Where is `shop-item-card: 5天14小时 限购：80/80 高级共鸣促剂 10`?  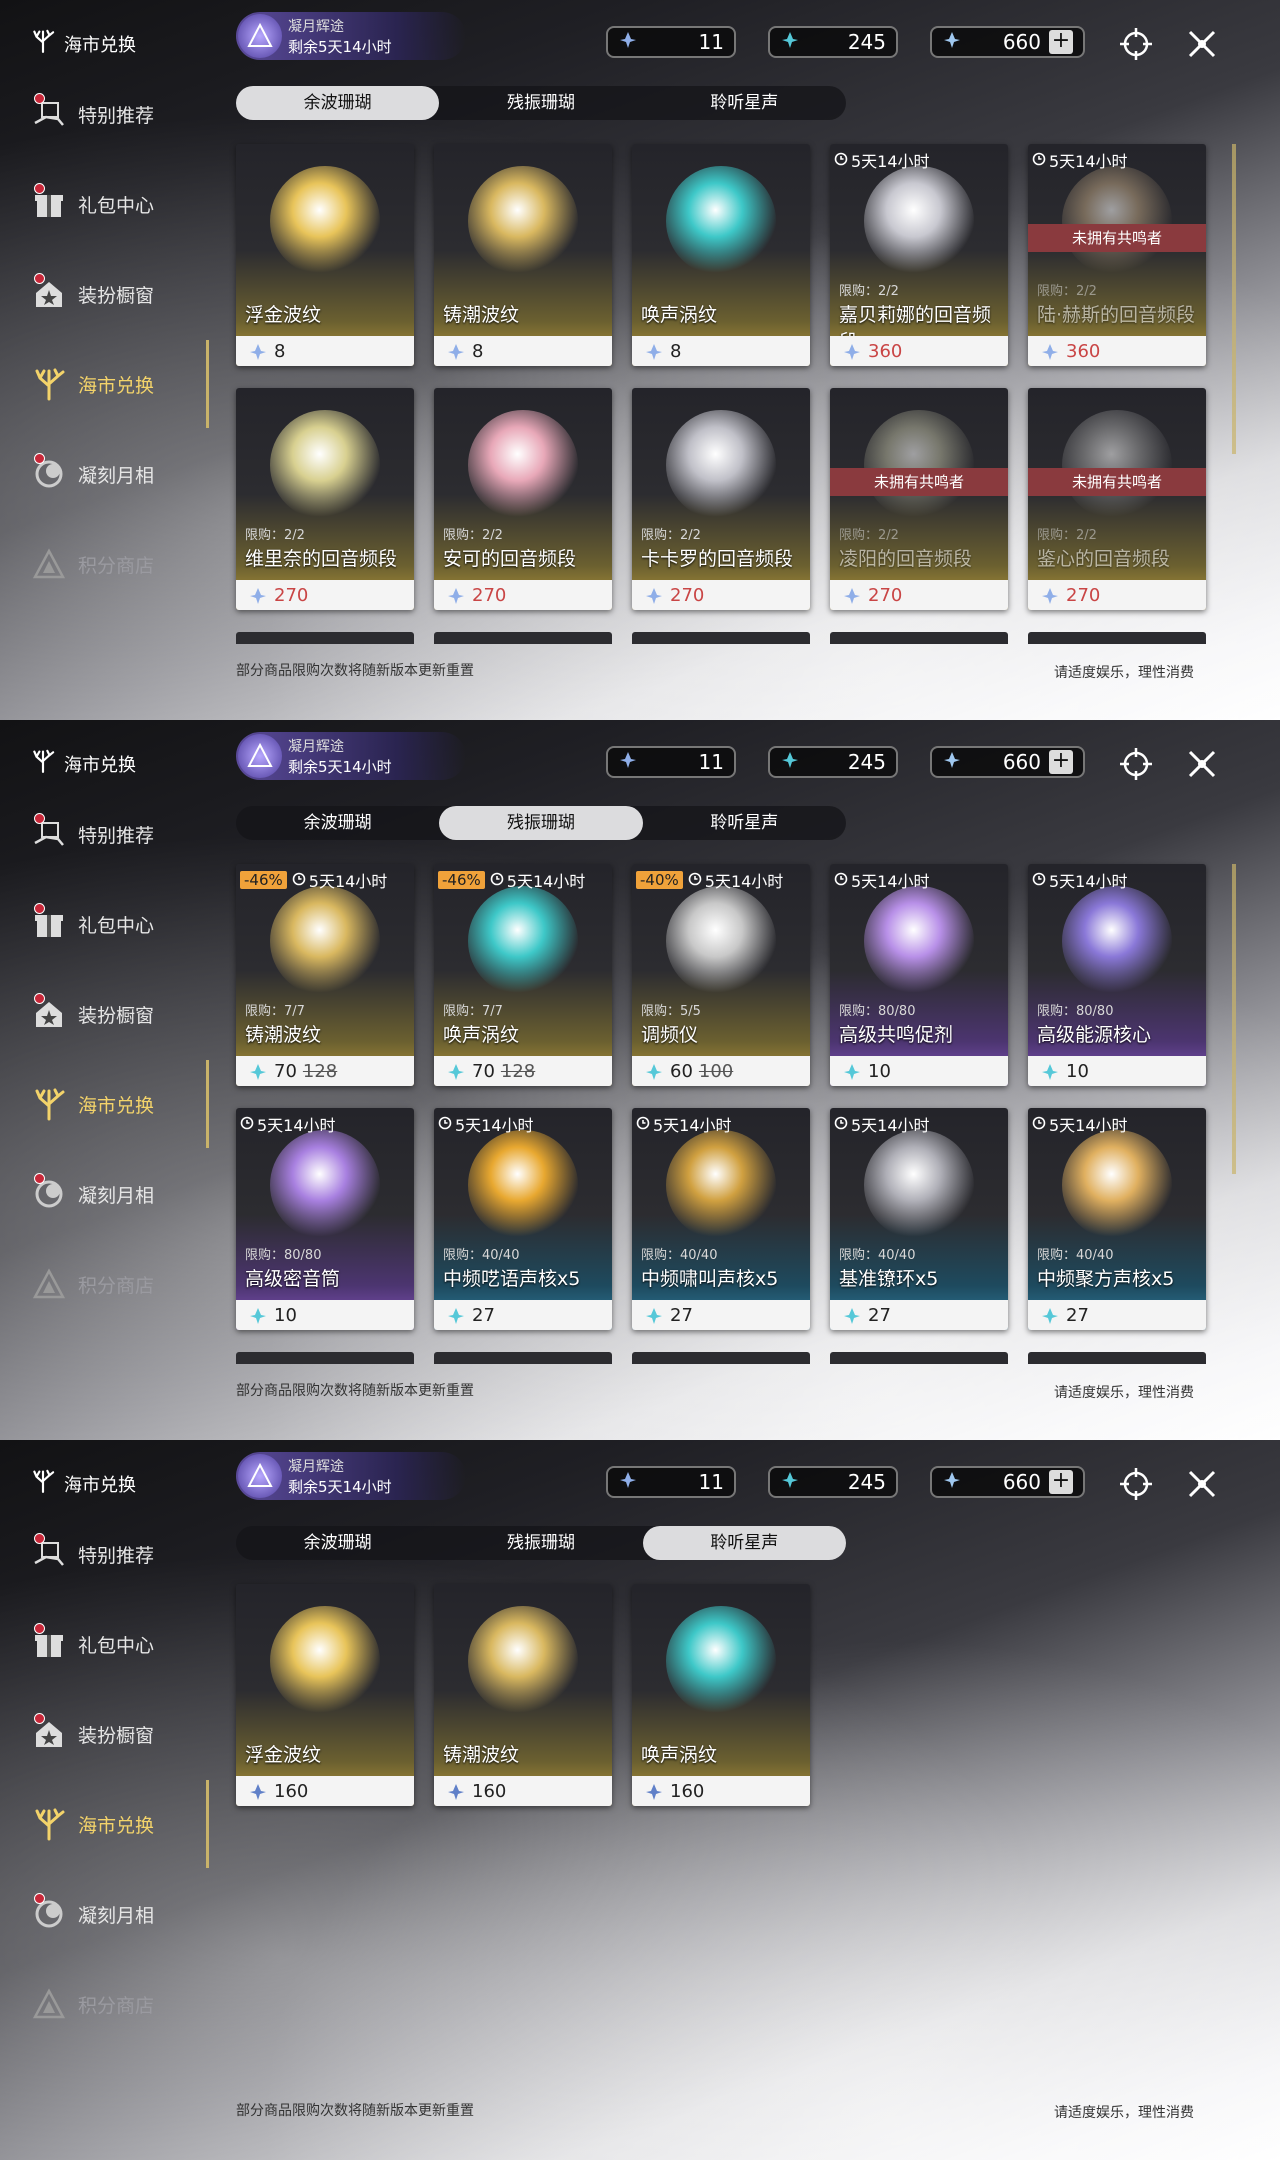
shop-item-card: 5天14小时 限购：80/80 高级共鸣促剂 10 is located at coordinates (919, 975).